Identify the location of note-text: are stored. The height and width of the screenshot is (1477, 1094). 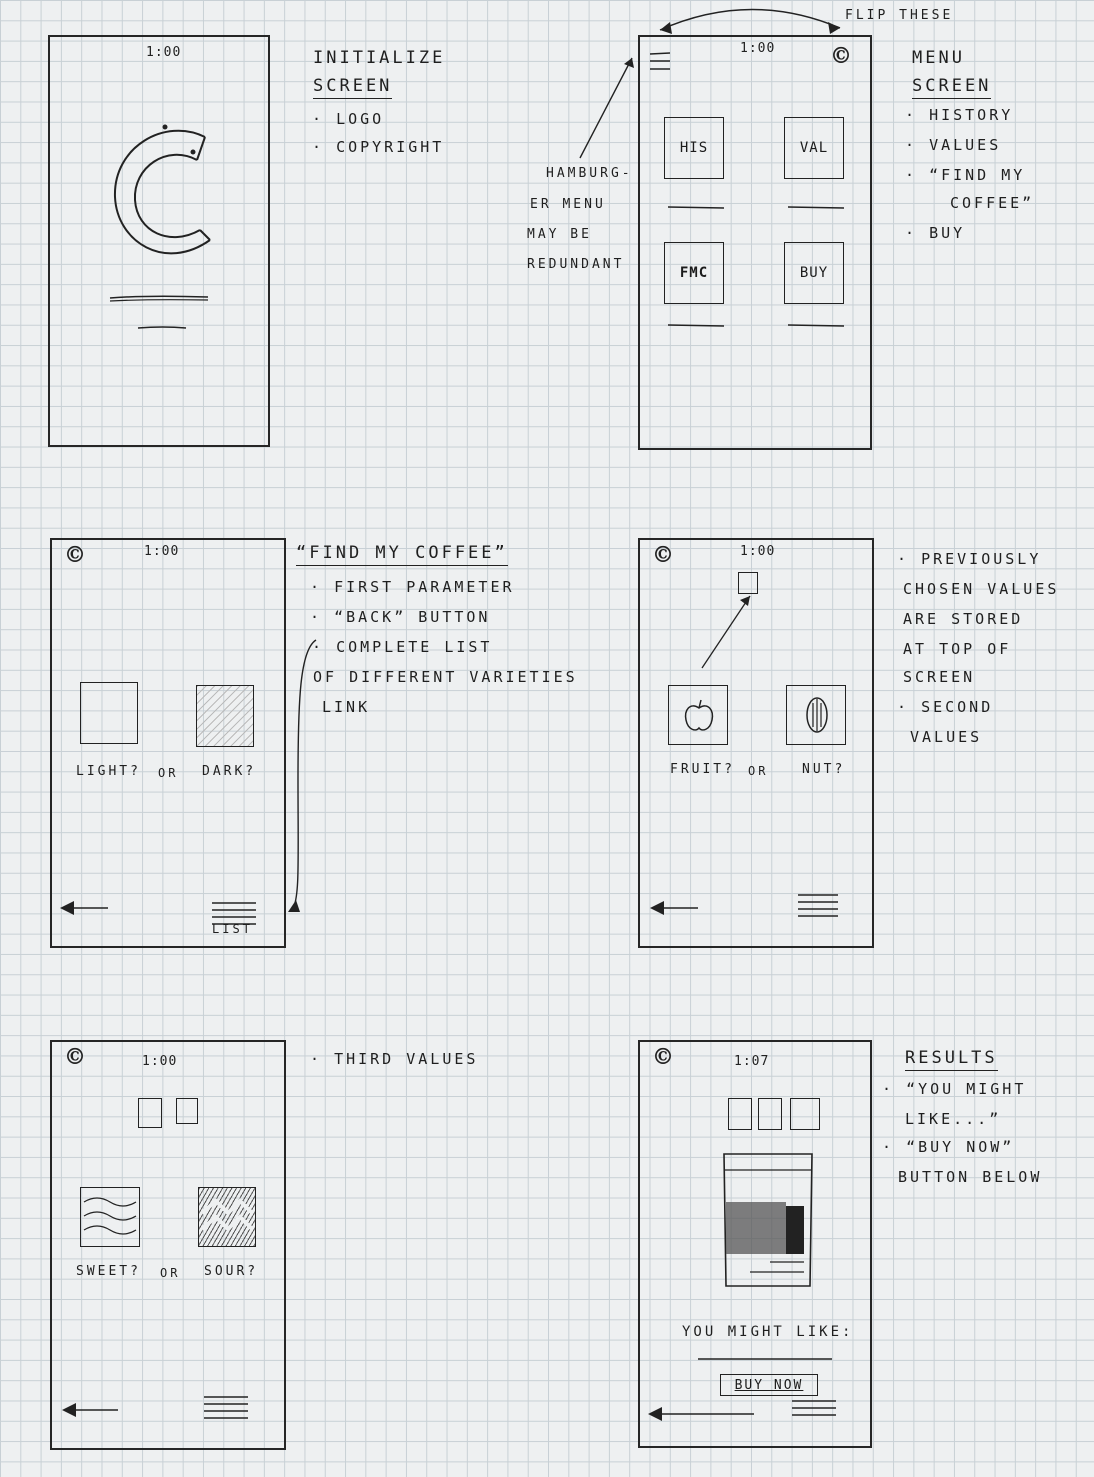
(963, 619).